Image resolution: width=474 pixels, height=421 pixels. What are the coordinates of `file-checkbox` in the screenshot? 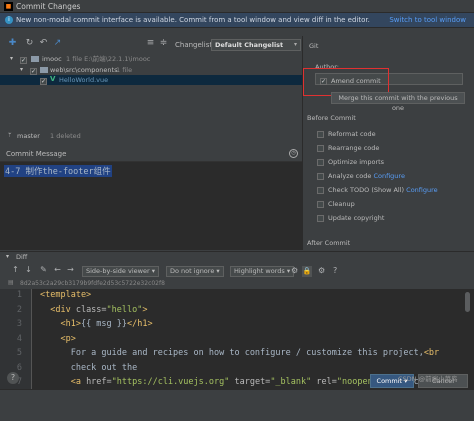 It's located at (43, 82).